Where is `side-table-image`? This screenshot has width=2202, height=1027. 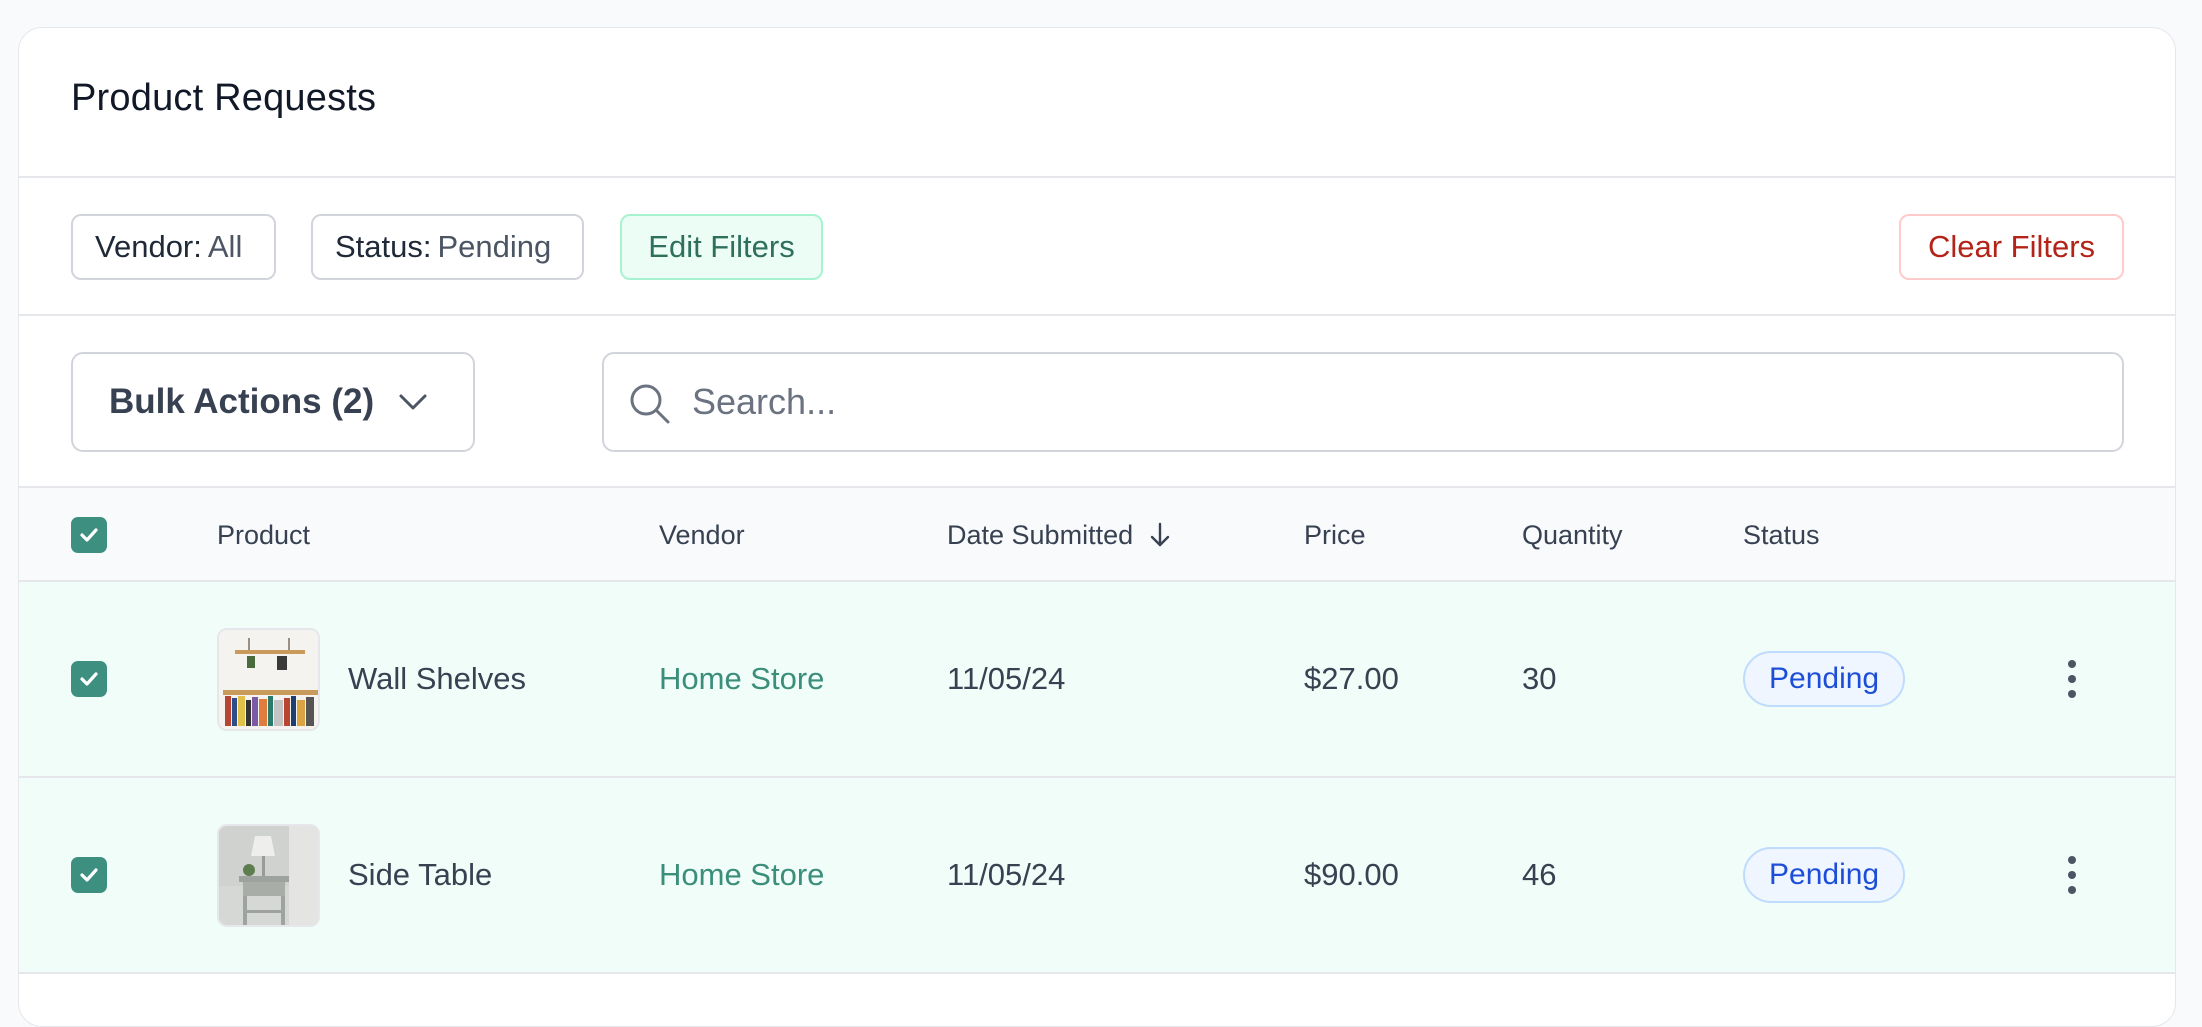
side-table-image is located at coordinates (268, 875).